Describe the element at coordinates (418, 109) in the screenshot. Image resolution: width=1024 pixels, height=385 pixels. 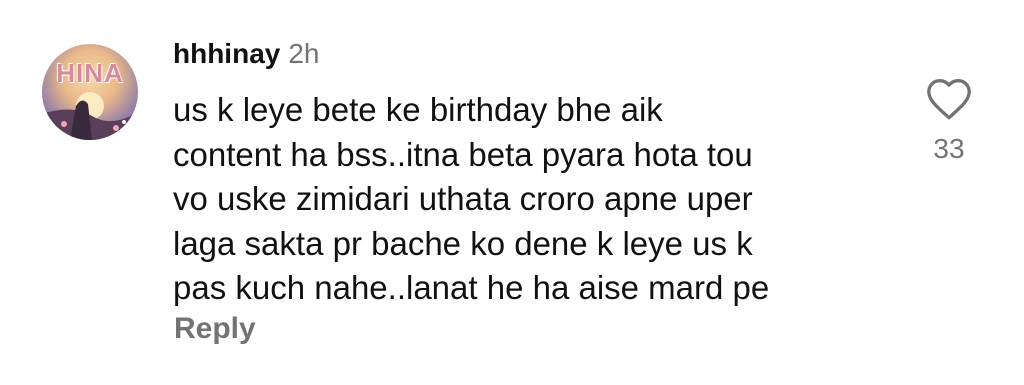
I see `comment-line: us k leye bete ke birthday bhe aik` at that location.